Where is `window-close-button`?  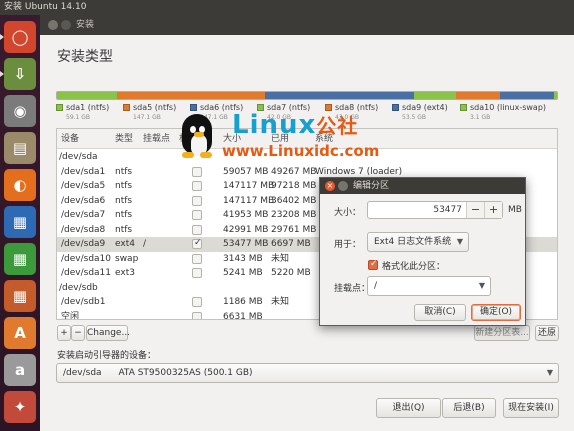 window-close-button is located at coordinates (53, 25).